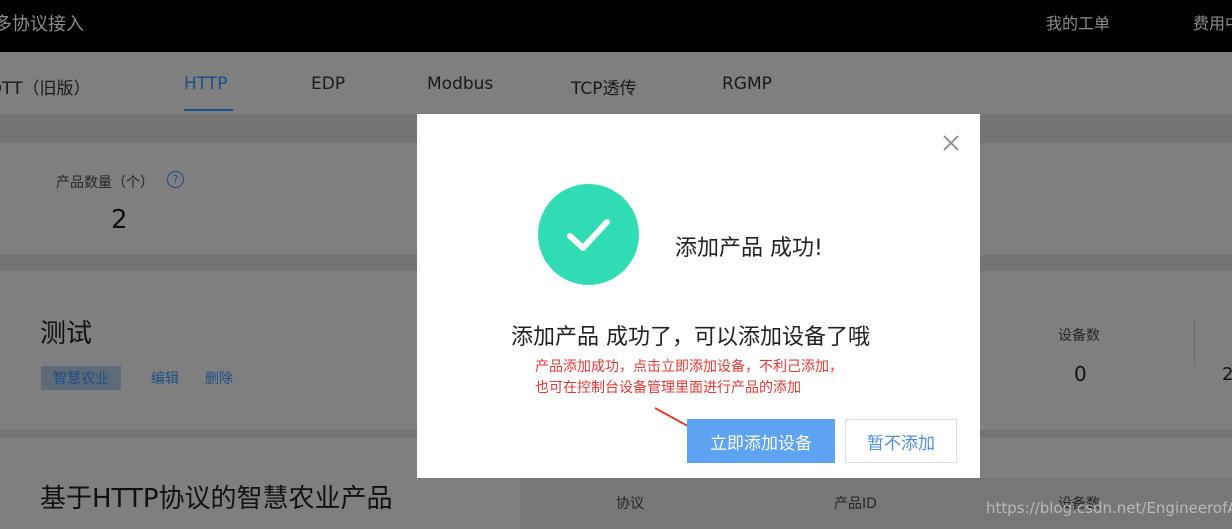 The width and height of the screenshot is (1232, 529). Describe the element at coordinates (45, 86) in the screenshot. I see `tab-mqtt: MQTT（旧版）` at that location.